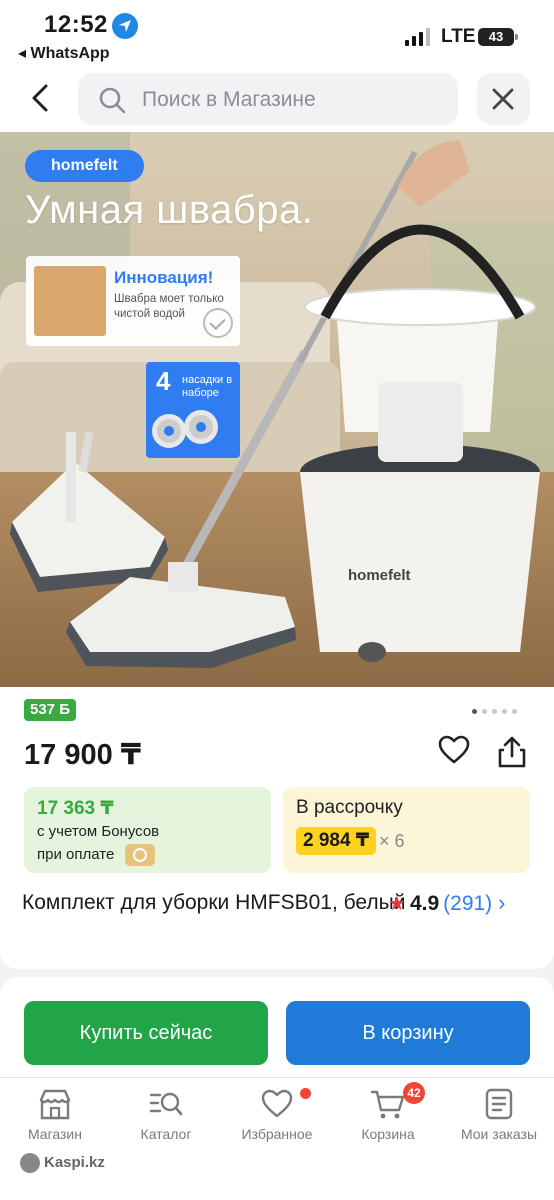 The height and width of the screenshot is (1200, 554). What do you see at coordinates (84, 166) in the screenshot?
I see `brand-badge: homefelt` at bounding box center [84, 166].